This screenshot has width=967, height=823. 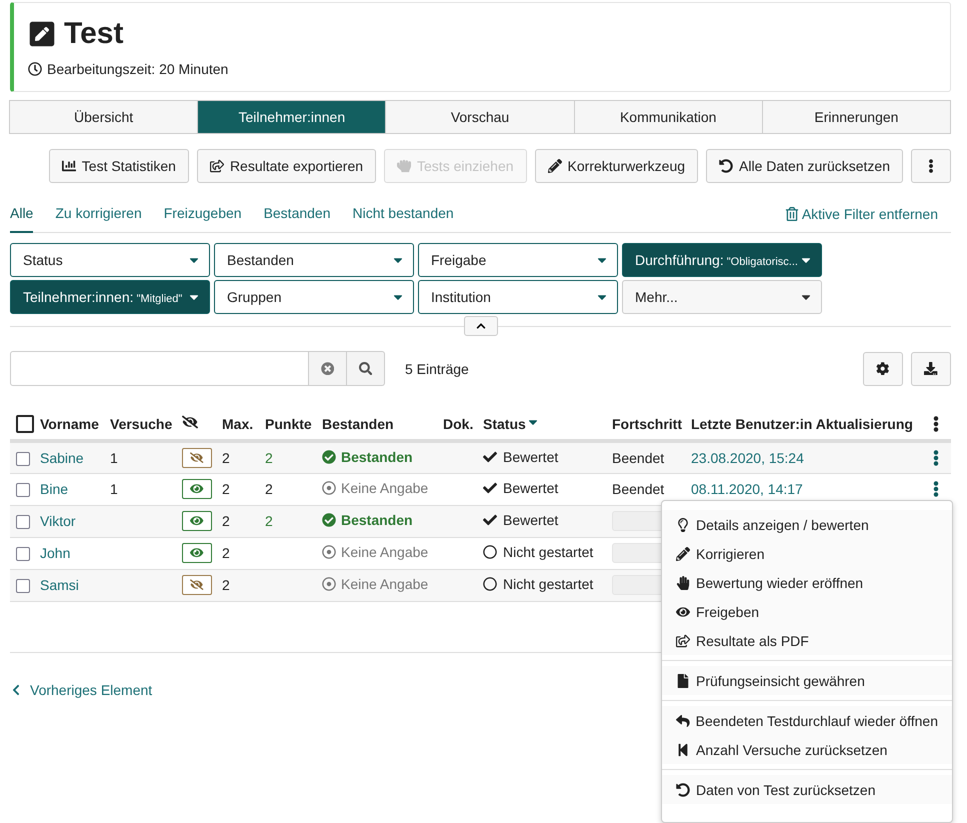 I want to click on filter-dropdown: Gruppen, so click(x=314, y=297).